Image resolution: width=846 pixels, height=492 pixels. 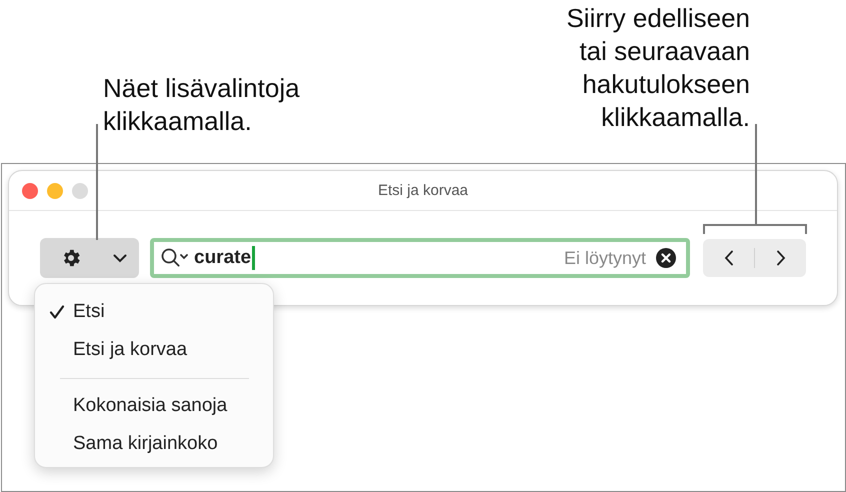 I want to click on menu-item: Sama kirjainkoko, so click(x=154, y=444).